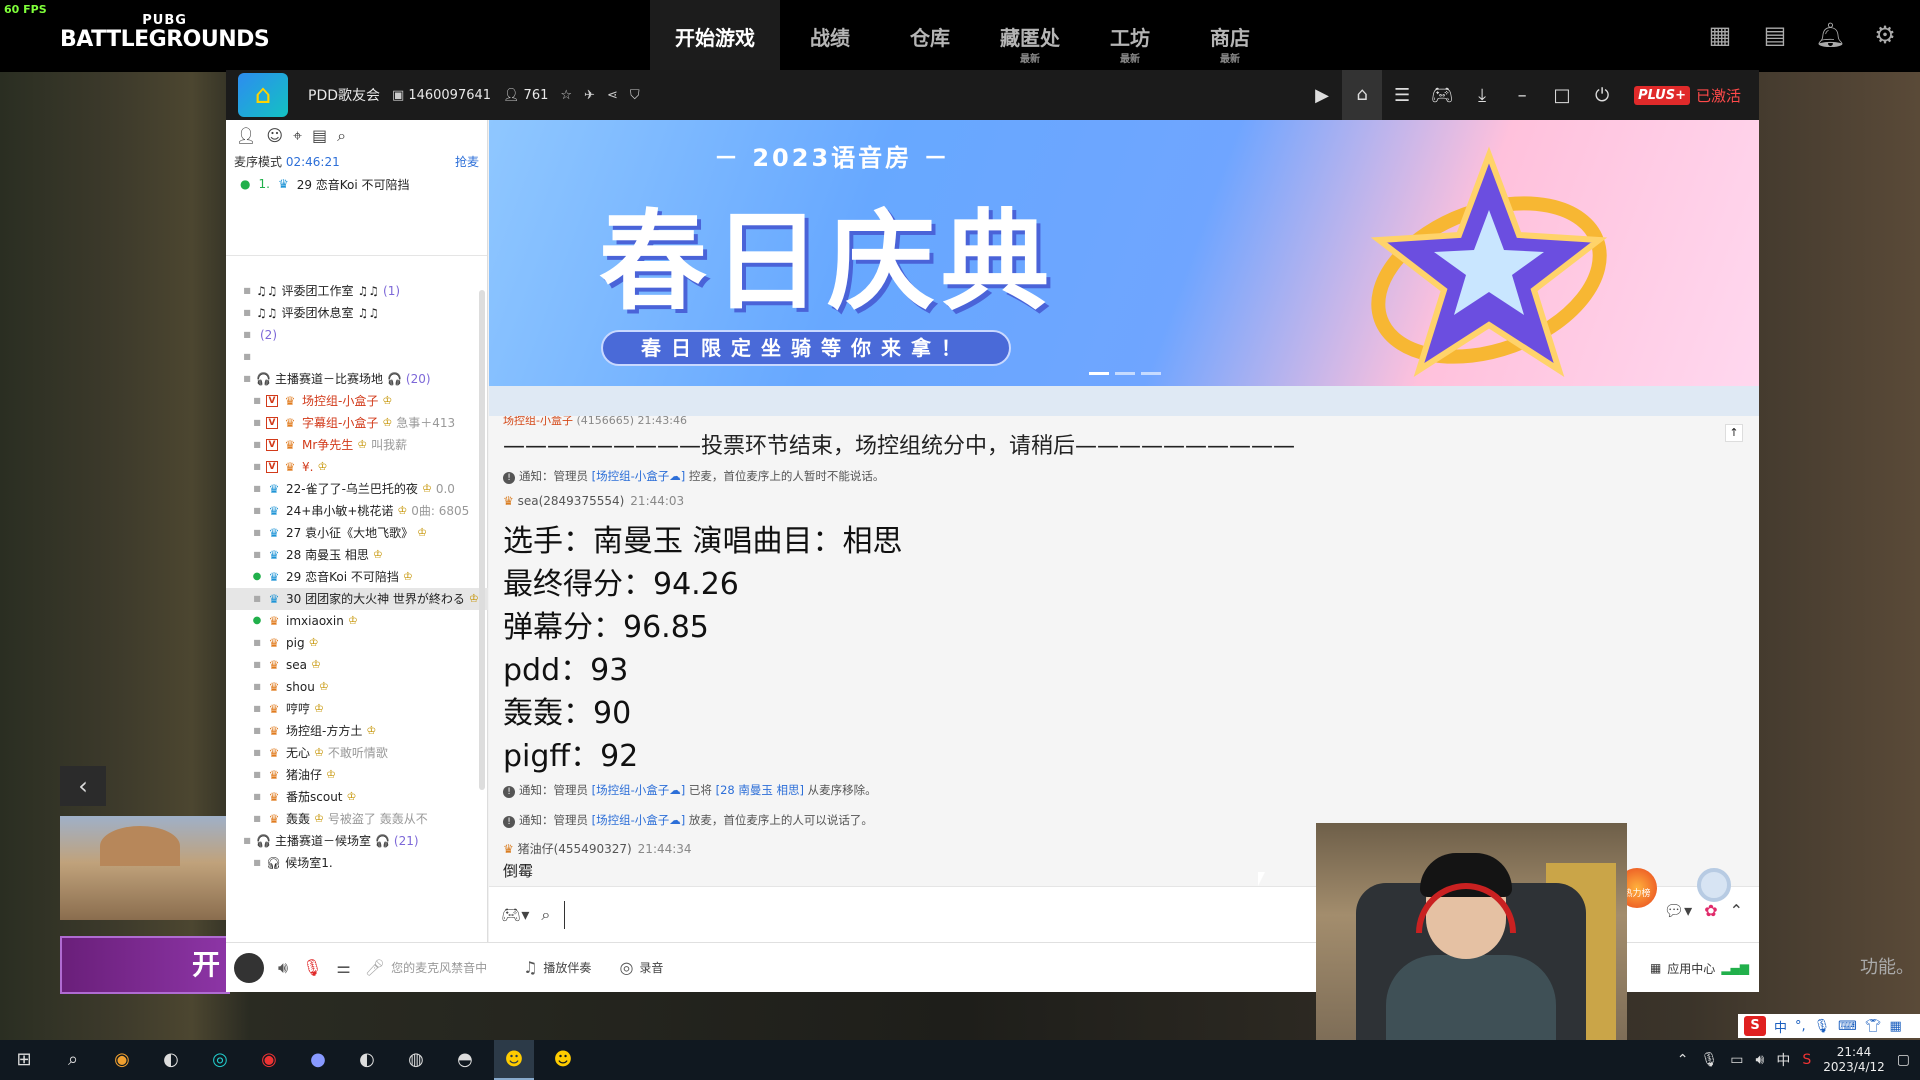 The image size is (1920, 1080). What do you see at coordinates (318, 1060) in the screenshot?
I see `launcher-icon: ●` at bounding box center [318, 1060].